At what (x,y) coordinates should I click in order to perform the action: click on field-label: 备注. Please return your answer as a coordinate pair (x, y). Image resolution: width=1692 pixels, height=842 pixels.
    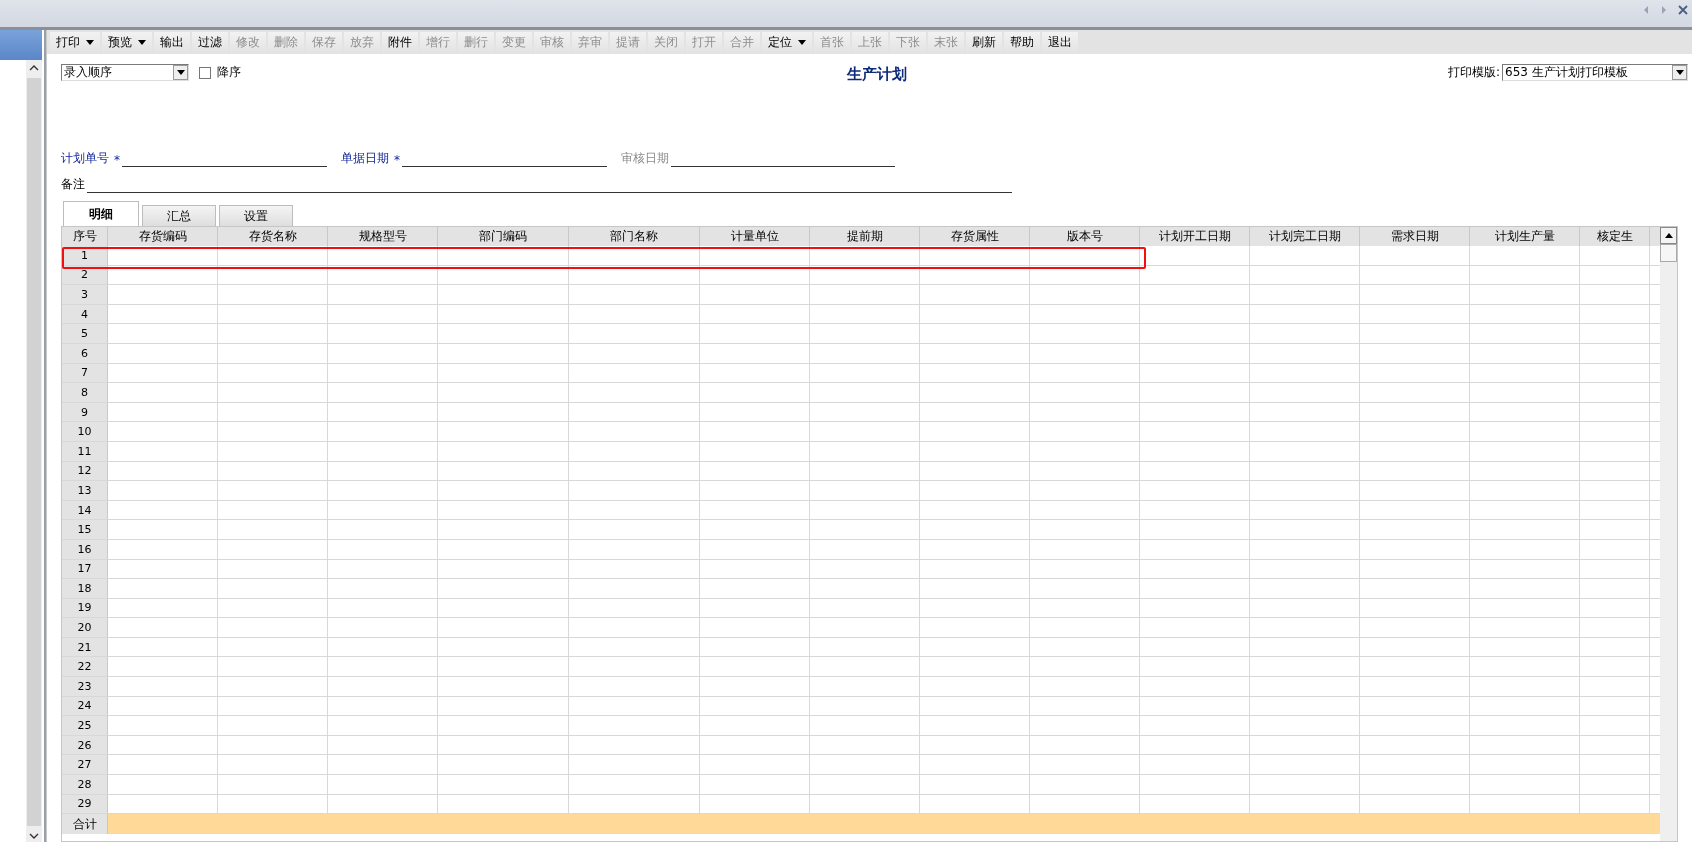
    Looking at the image, I should click on (73, 184).